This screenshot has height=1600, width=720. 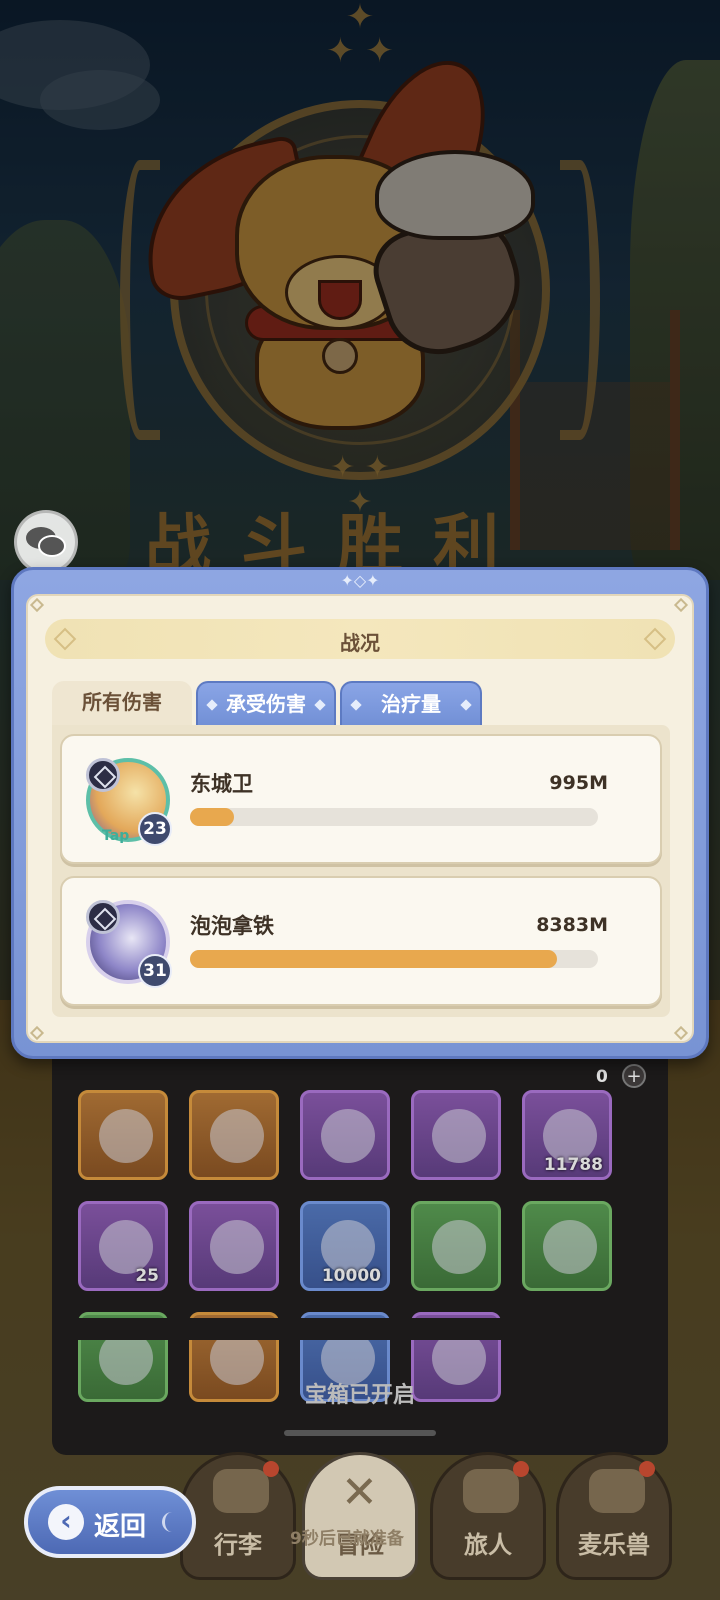 I want to click on chest-opened-status: 宝箱已开启, so click(x=359, y=1395).